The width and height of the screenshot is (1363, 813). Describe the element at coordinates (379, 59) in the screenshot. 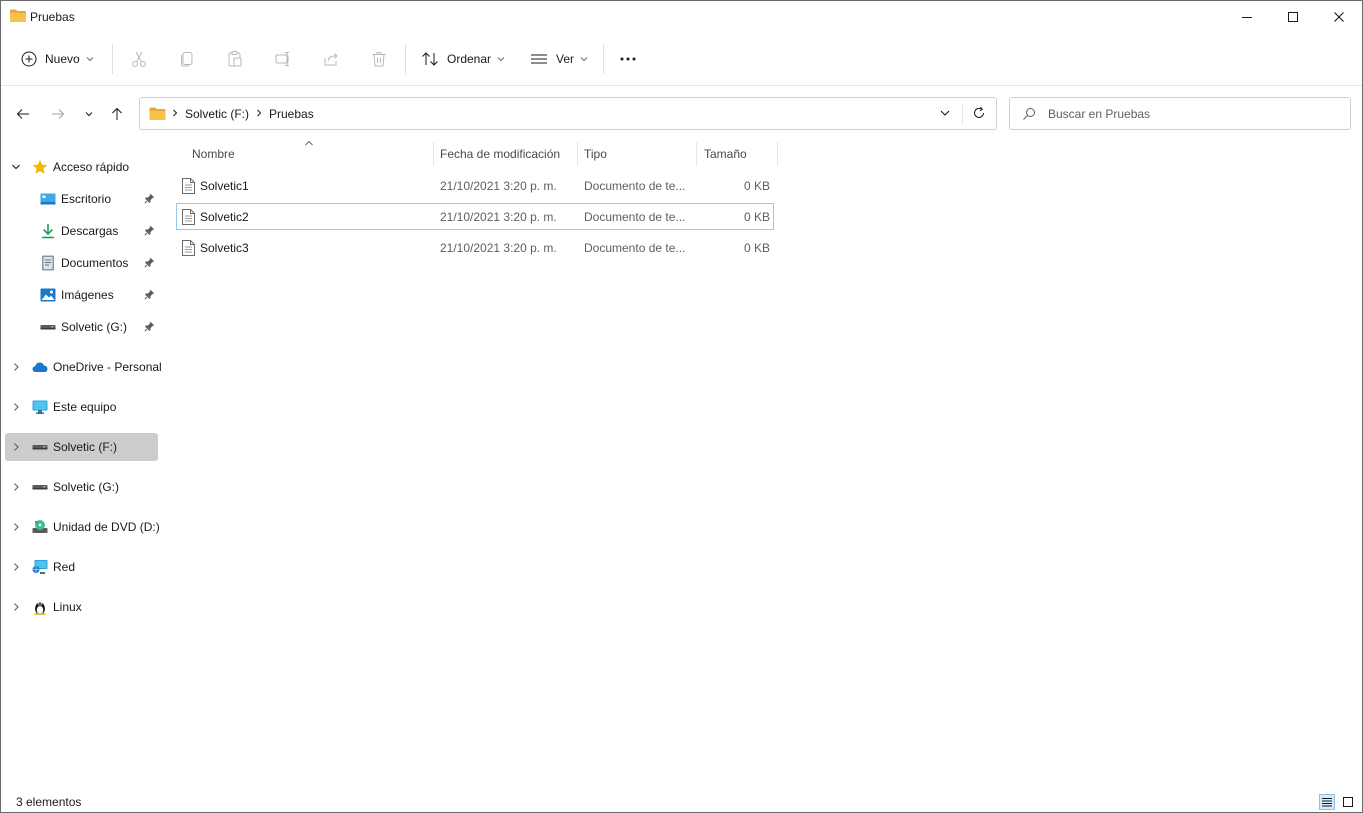

I see `delete-button` at that location.